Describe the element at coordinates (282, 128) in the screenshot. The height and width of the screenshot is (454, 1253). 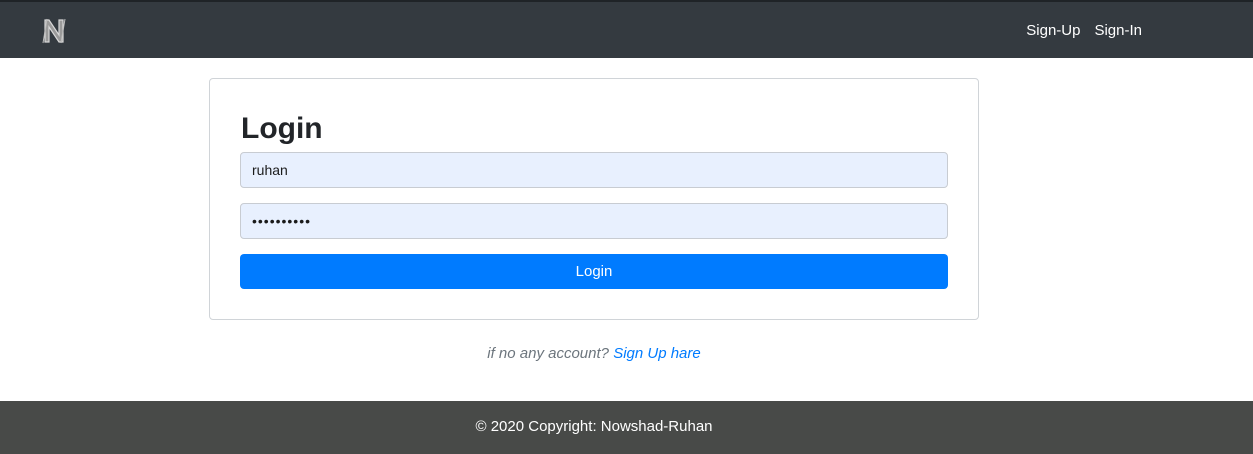
I see `login-title: Login` at that location.